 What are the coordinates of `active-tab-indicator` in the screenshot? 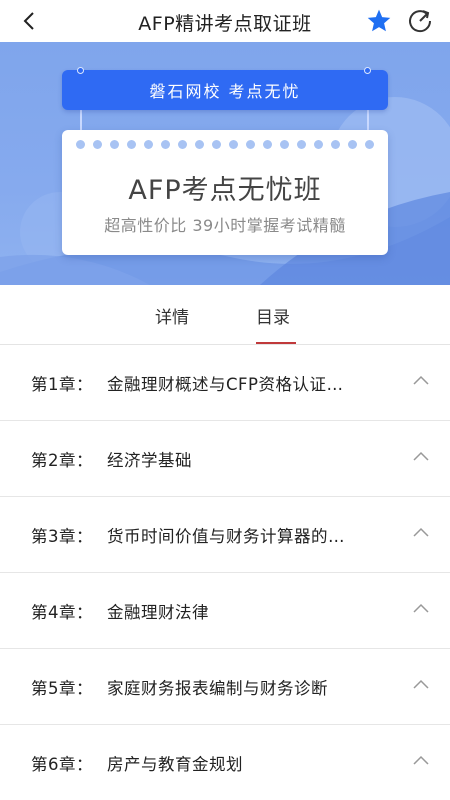 It's located at (276, 343).